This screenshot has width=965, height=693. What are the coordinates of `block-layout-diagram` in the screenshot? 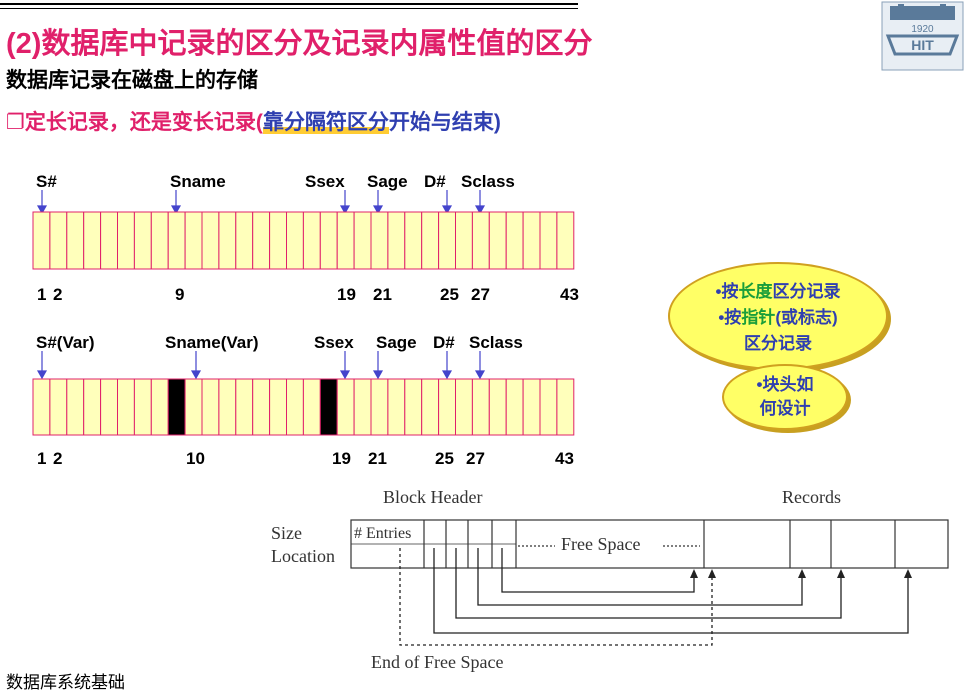 It's located at (649, 582).